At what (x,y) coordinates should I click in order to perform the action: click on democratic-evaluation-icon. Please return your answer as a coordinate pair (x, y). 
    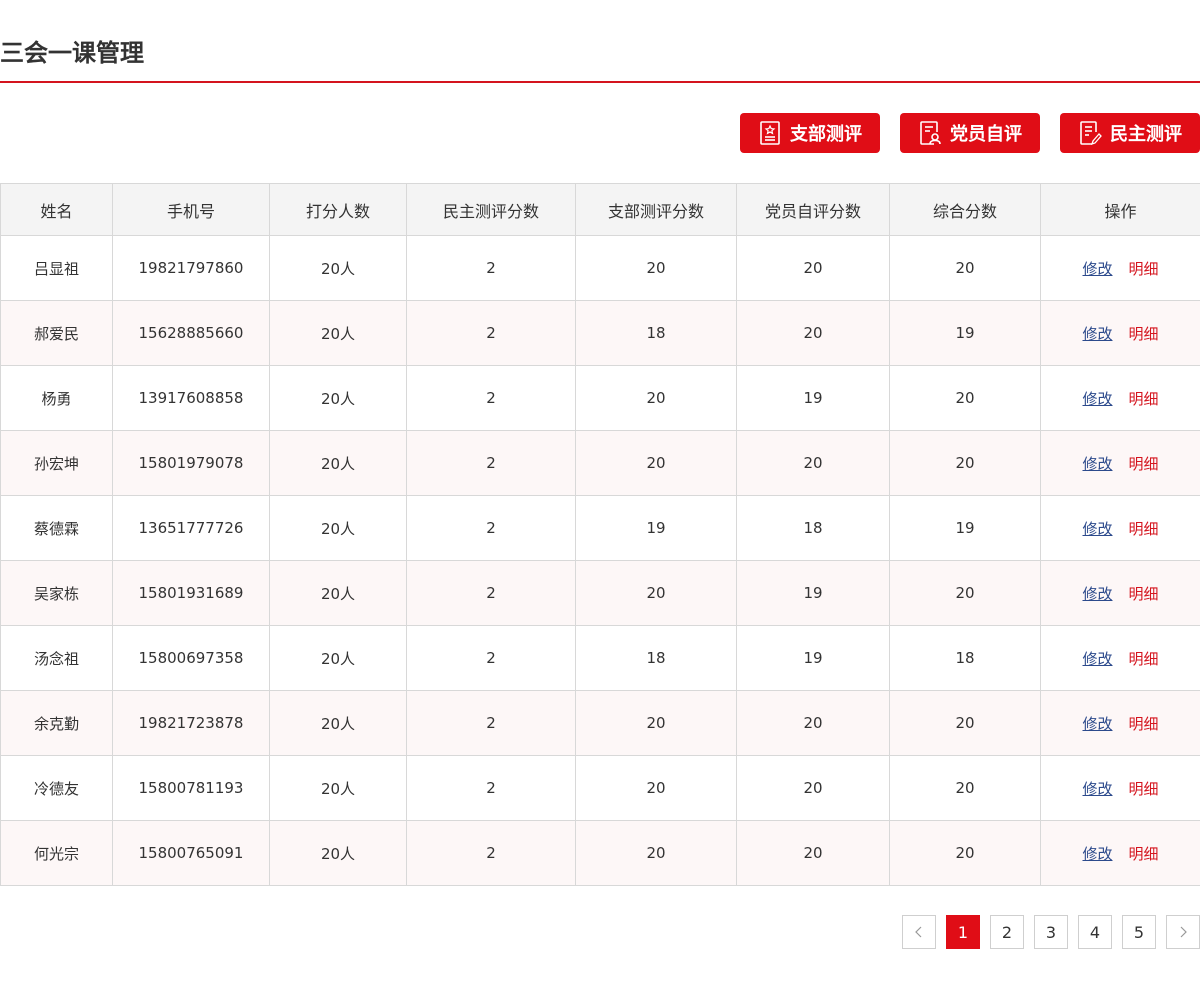
    Looking at the image, I should click on (1090, 133).